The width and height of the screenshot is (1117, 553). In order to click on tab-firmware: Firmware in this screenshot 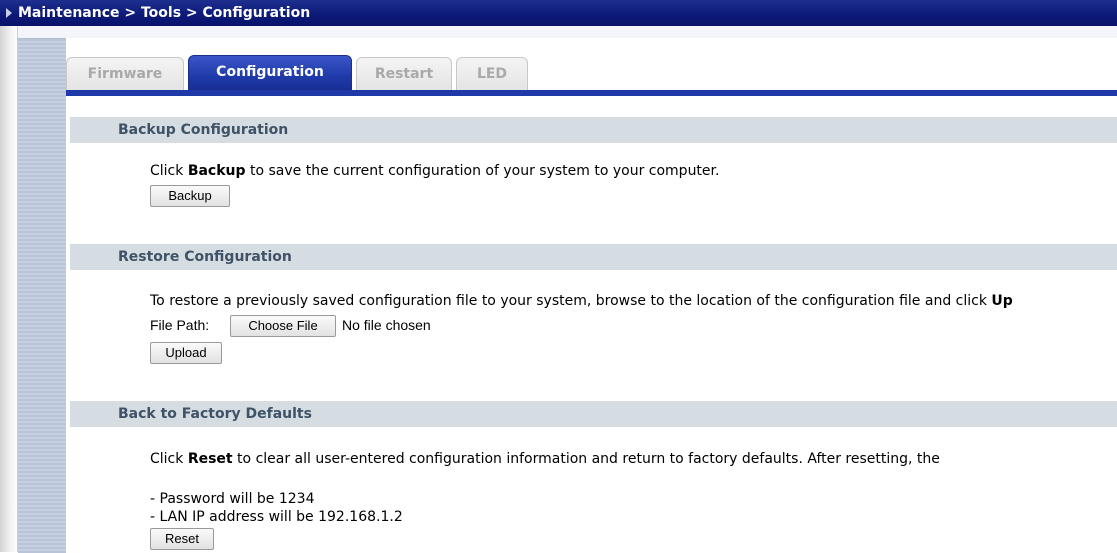, I will do `click(125, 74)`.